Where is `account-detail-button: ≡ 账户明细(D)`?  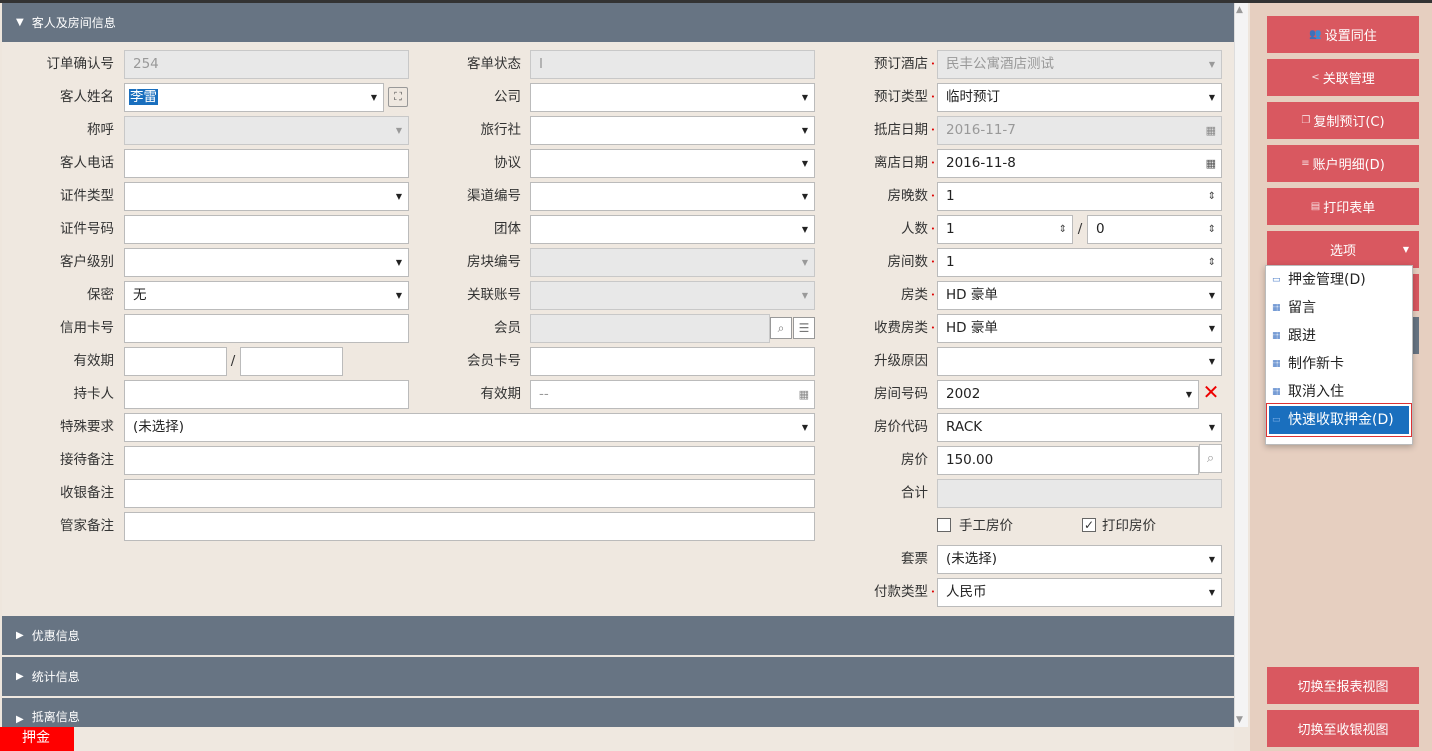
account-detail-button: ≡ 账户明细(D) is located at coordinates (1343, 163).